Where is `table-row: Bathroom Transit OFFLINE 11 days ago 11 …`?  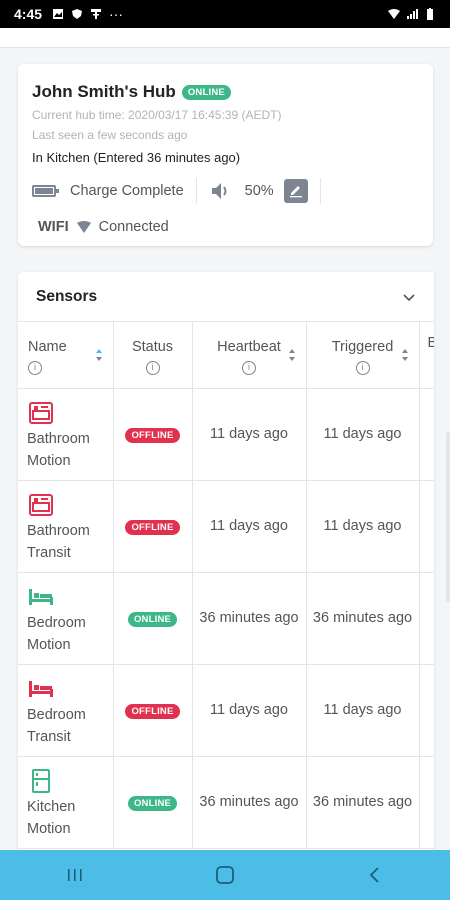
table-row: Bathroom Transit OFFLINE 11 days ago 11 … is located at coordinates (226, 526).